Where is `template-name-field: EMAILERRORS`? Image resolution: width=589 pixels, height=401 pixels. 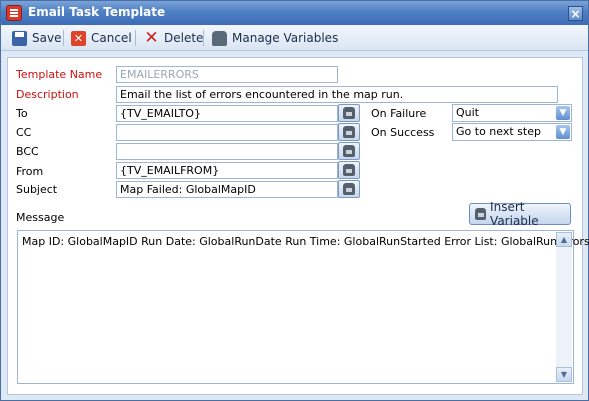 template-name-field: EMAILERRORS is located at coordinates (227, 74).